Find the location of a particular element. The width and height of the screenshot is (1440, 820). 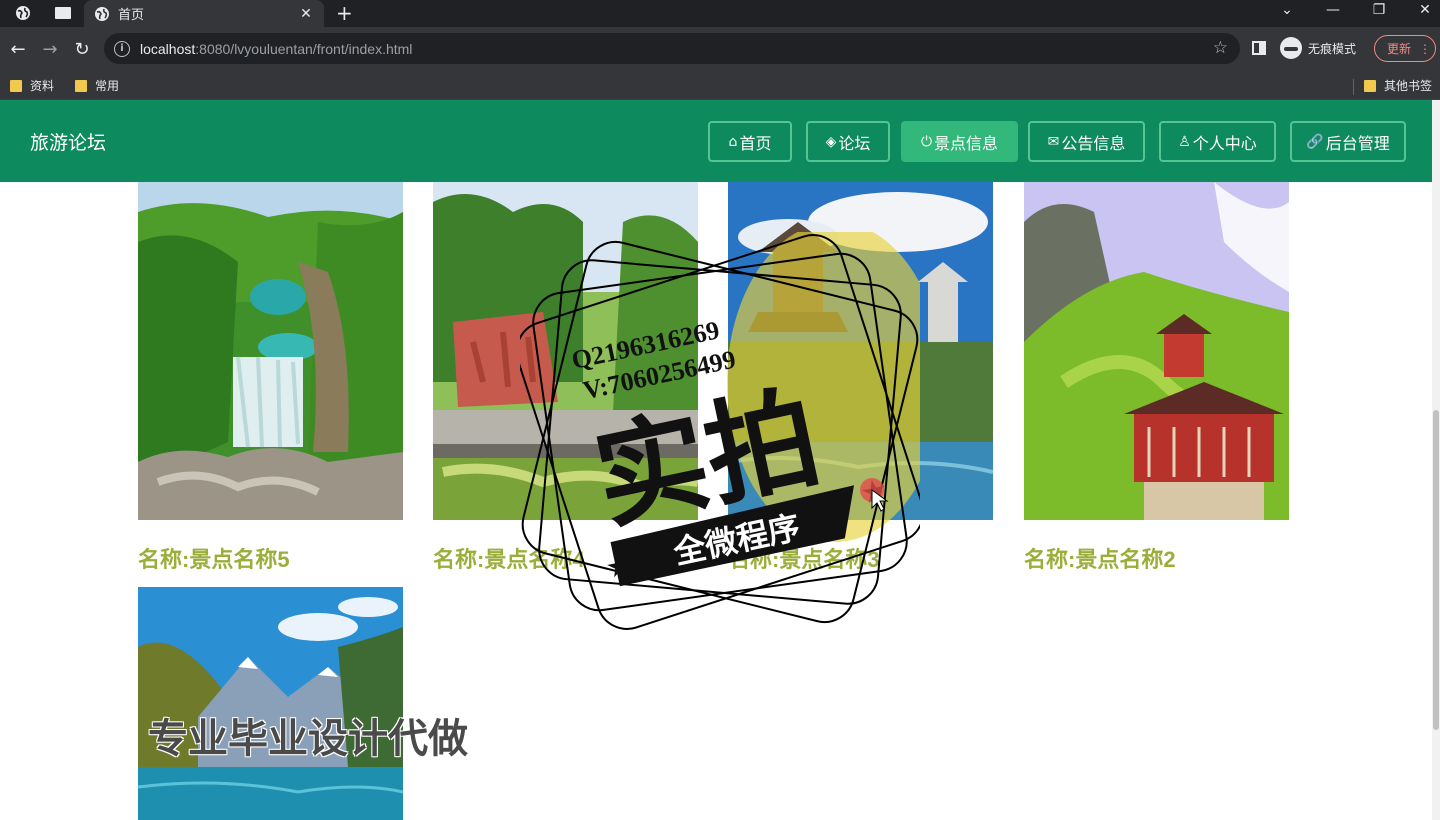

scenic-card is located at coordinates (270, 703).